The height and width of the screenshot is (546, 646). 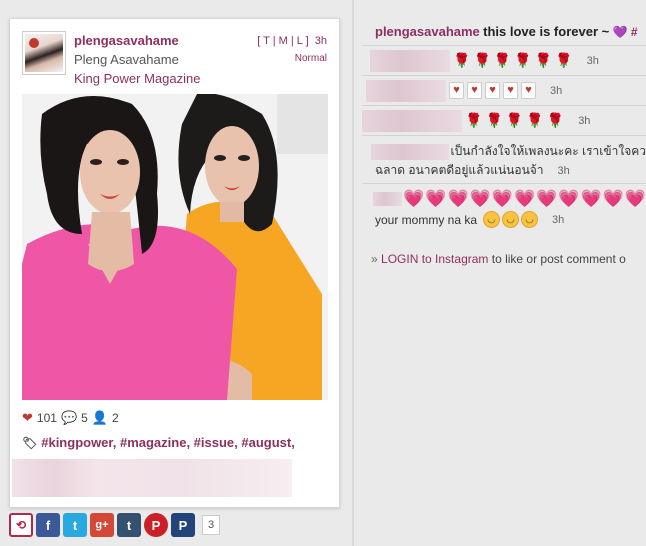 What do you see at coordinates (84, 418) in the screenshot?
I see `comments-count: 5` at bounding box center [84, 418].